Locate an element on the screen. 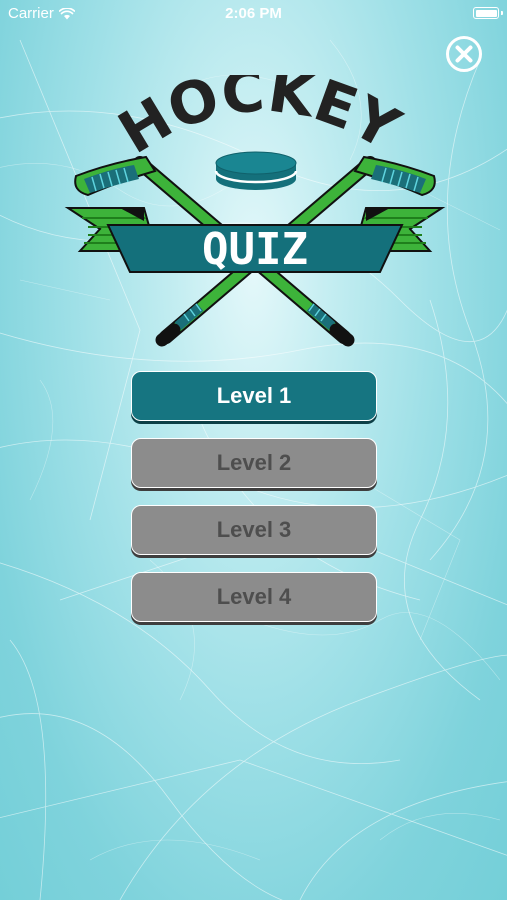  logo-subtitle: QUIZ is located at coordinates (255, 249).